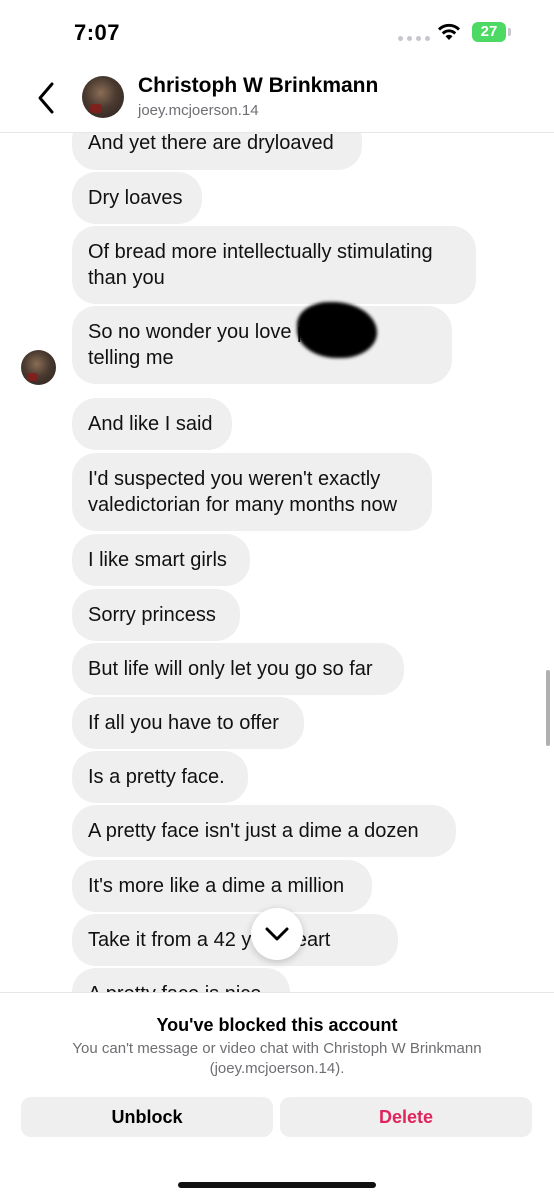 The height and width of the screenshot is (1201, 554). Describe the element at coordinates (152, 615) in the screenshot. I see `message-text: Sorry princess` at that location.